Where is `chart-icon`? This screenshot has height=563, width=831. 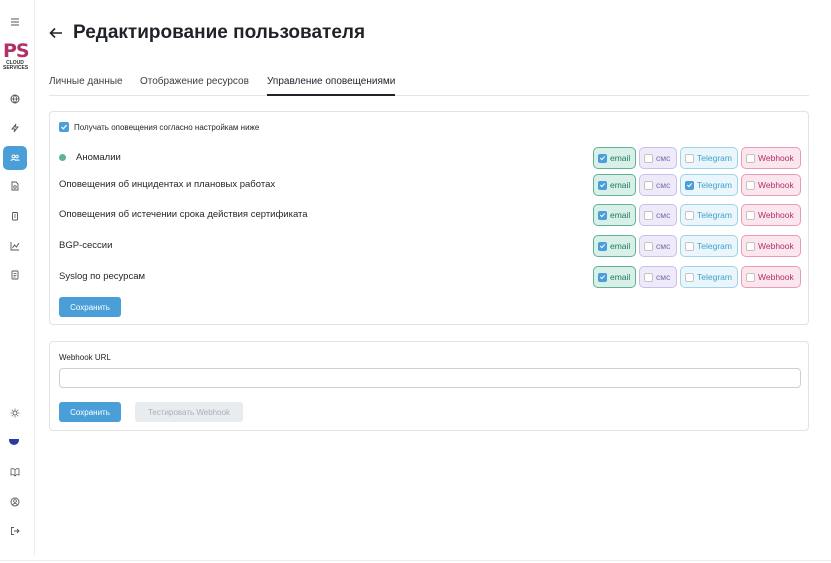 chart-icon is located at coordinates (14, 246).